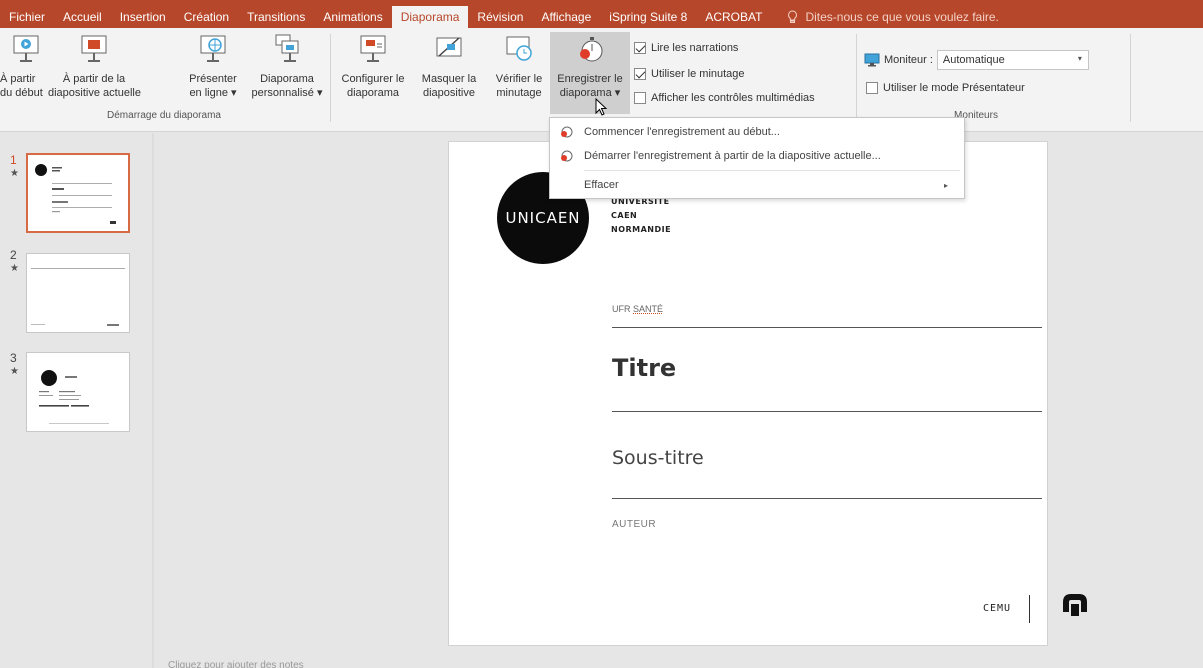 The height and width of the screenshot is (668, 1203). What do you see at coordinates (26, 48) in the screenshot?
I see `slideshow-start-icon` at bounding box center [26, 48].